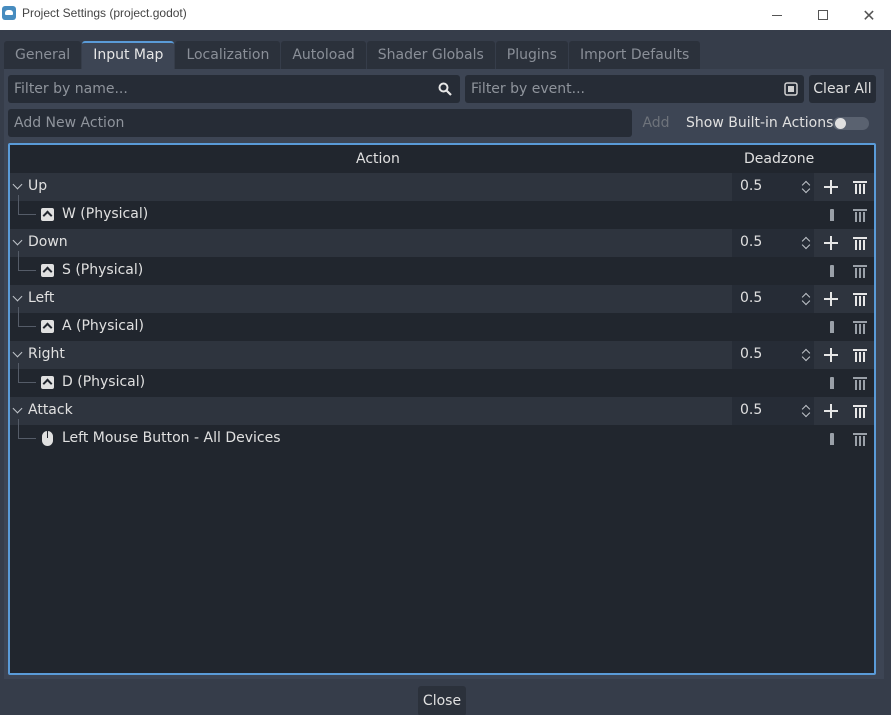 The width and height of the screenshot is (891, 715). I want to click on tab-general: General, so click(43, 55).